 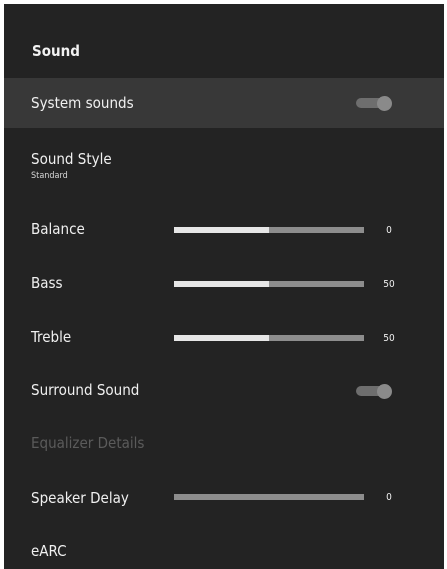 I want to click on balance-value: 0, so click(x=389, y=230).